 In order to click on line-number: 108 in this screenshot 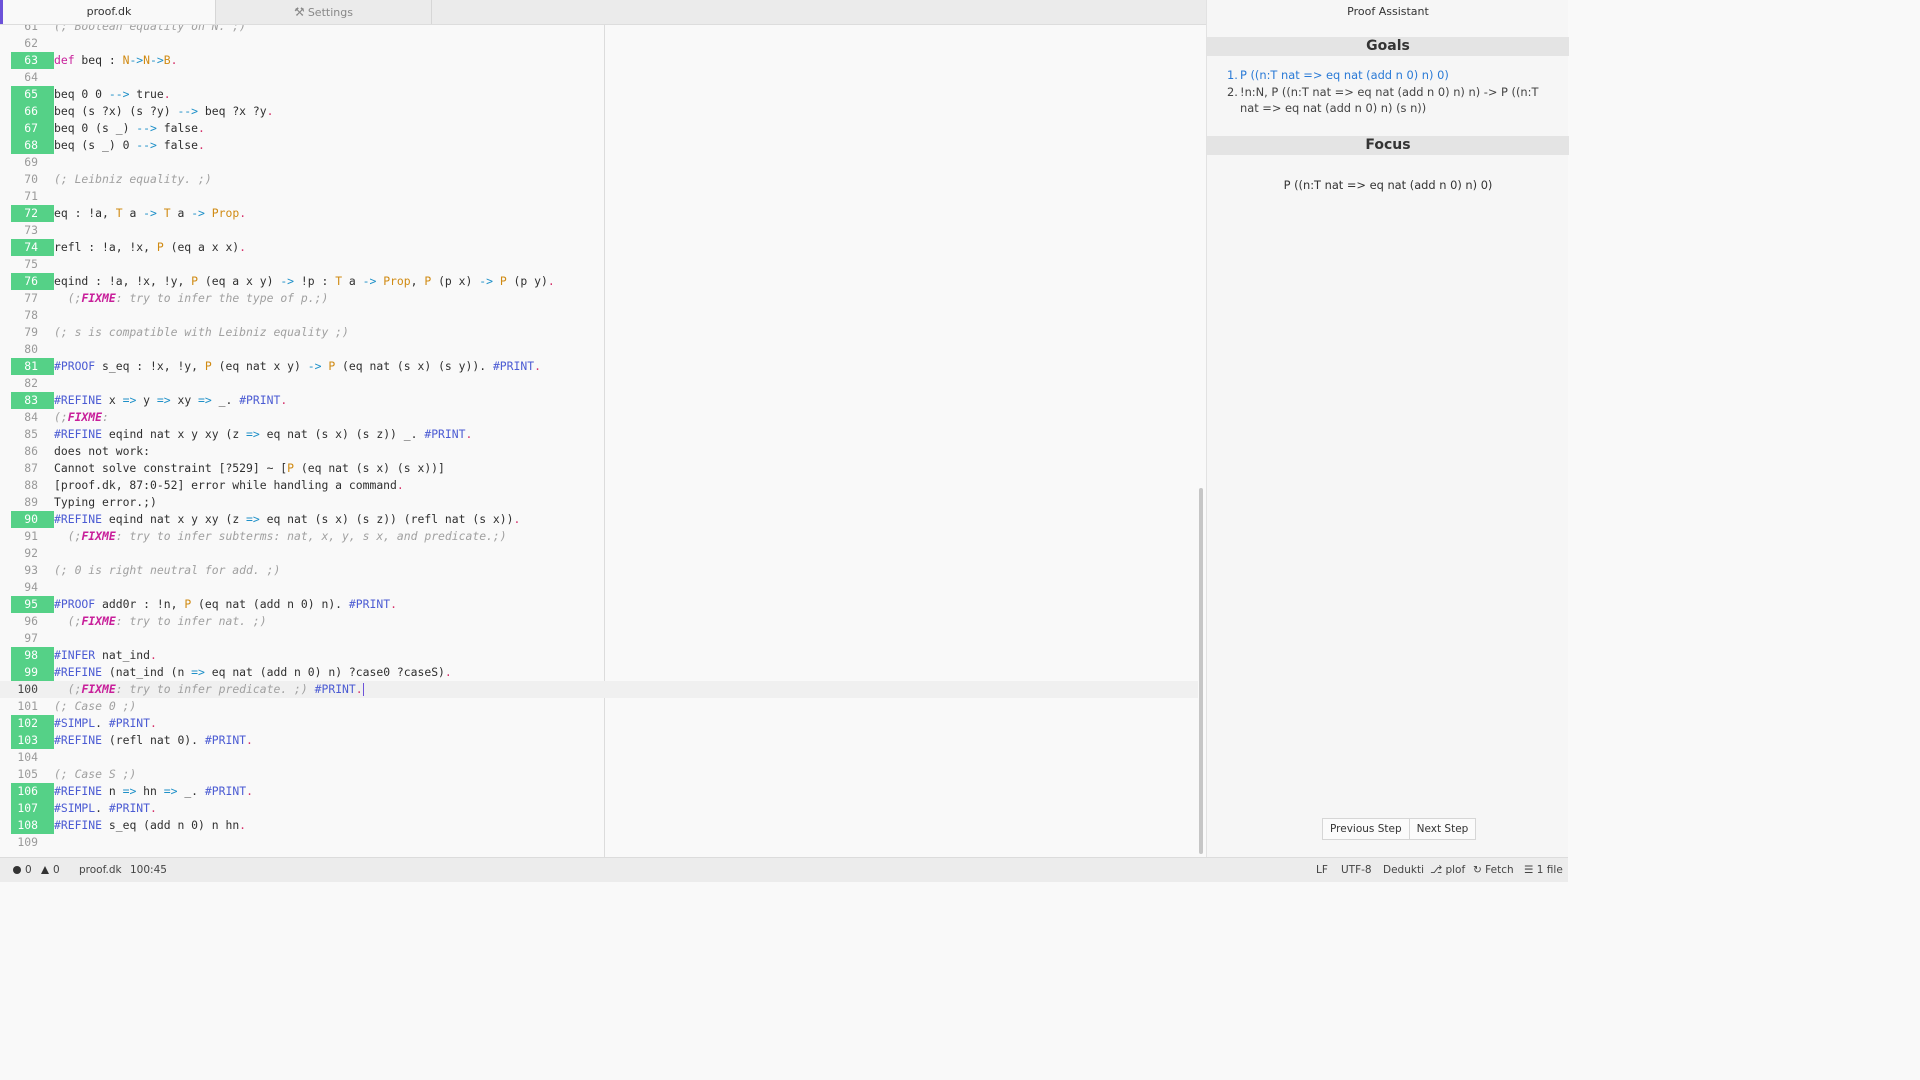, I will do `click(32, 825)`.